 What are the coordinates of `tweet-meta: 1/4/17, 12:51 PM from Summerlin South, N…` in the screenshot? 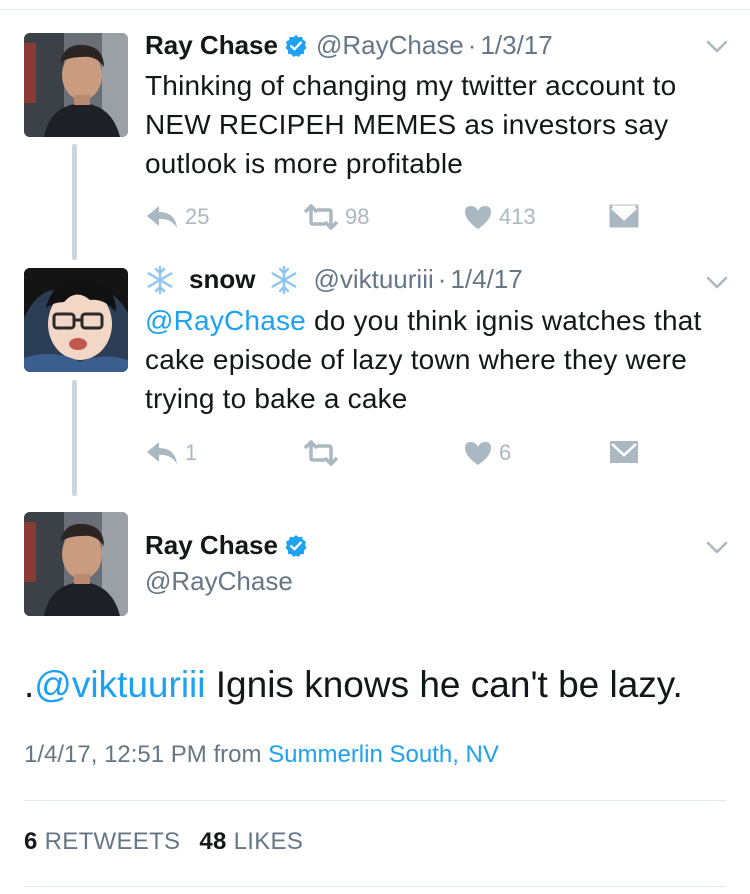 It's located at (261, 755).